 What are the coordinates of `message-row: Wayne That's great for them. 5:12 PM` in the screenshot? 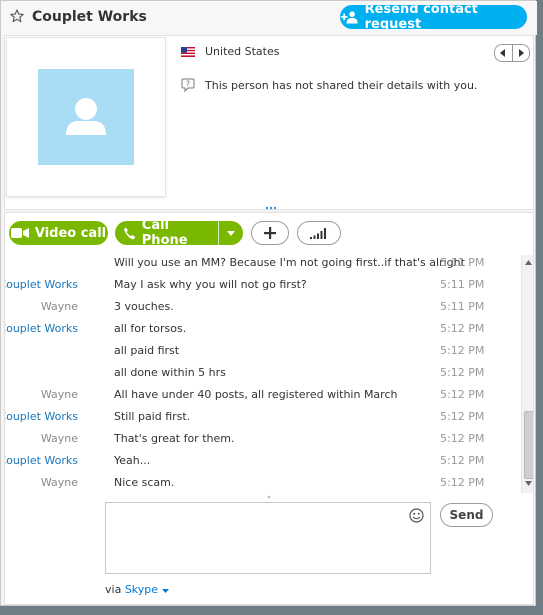 It's located at (260, 439).